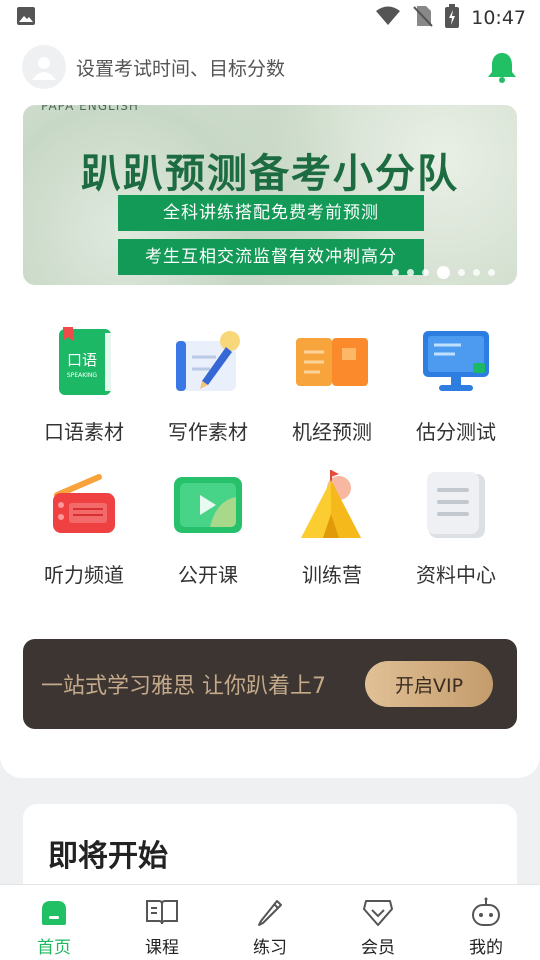 The height and width of the screenshot is (960, 540). I want to click on gallery-notification-icon, so click(26, 18).